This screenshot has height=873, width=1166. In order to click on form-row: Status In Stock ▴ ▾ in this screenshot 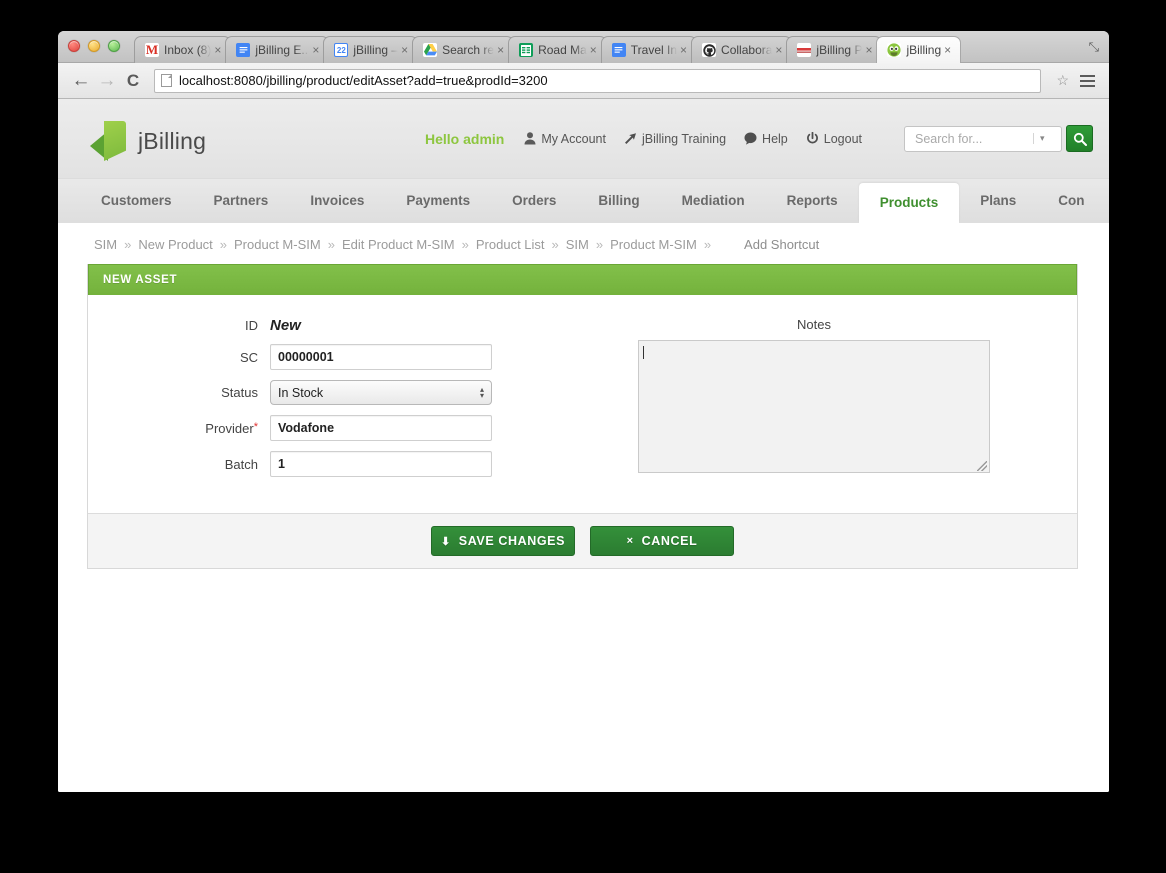, I will do `click(338, 392)`.